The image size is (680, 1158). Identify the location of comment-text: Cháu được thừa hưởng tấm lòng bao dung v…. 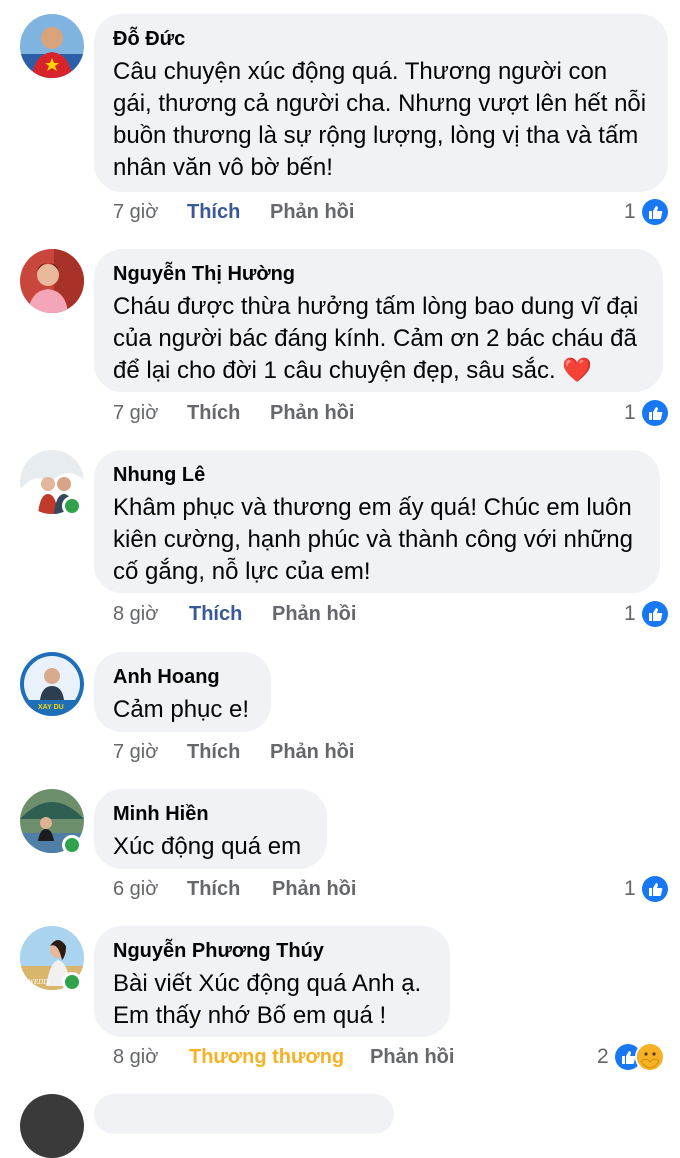
(378, 339).